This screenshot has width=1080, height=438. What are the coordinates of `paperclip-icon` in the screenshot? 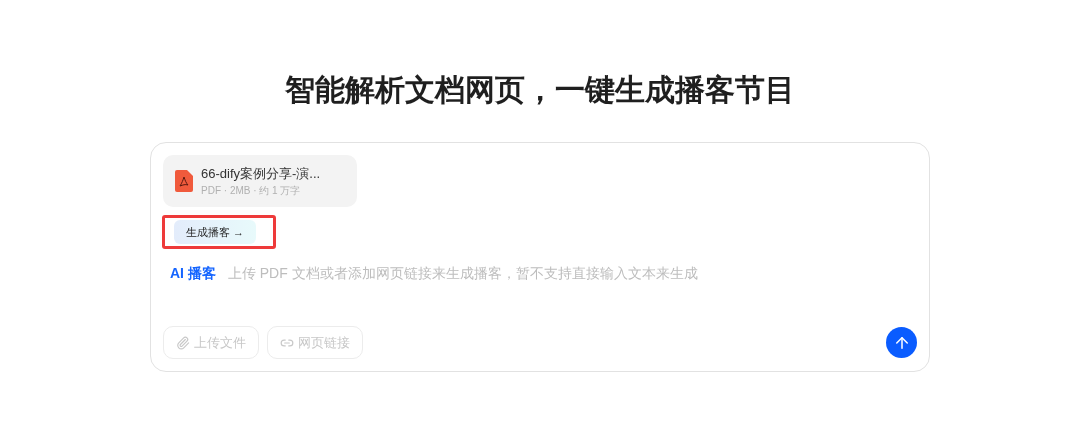 It's located at (183, 342).